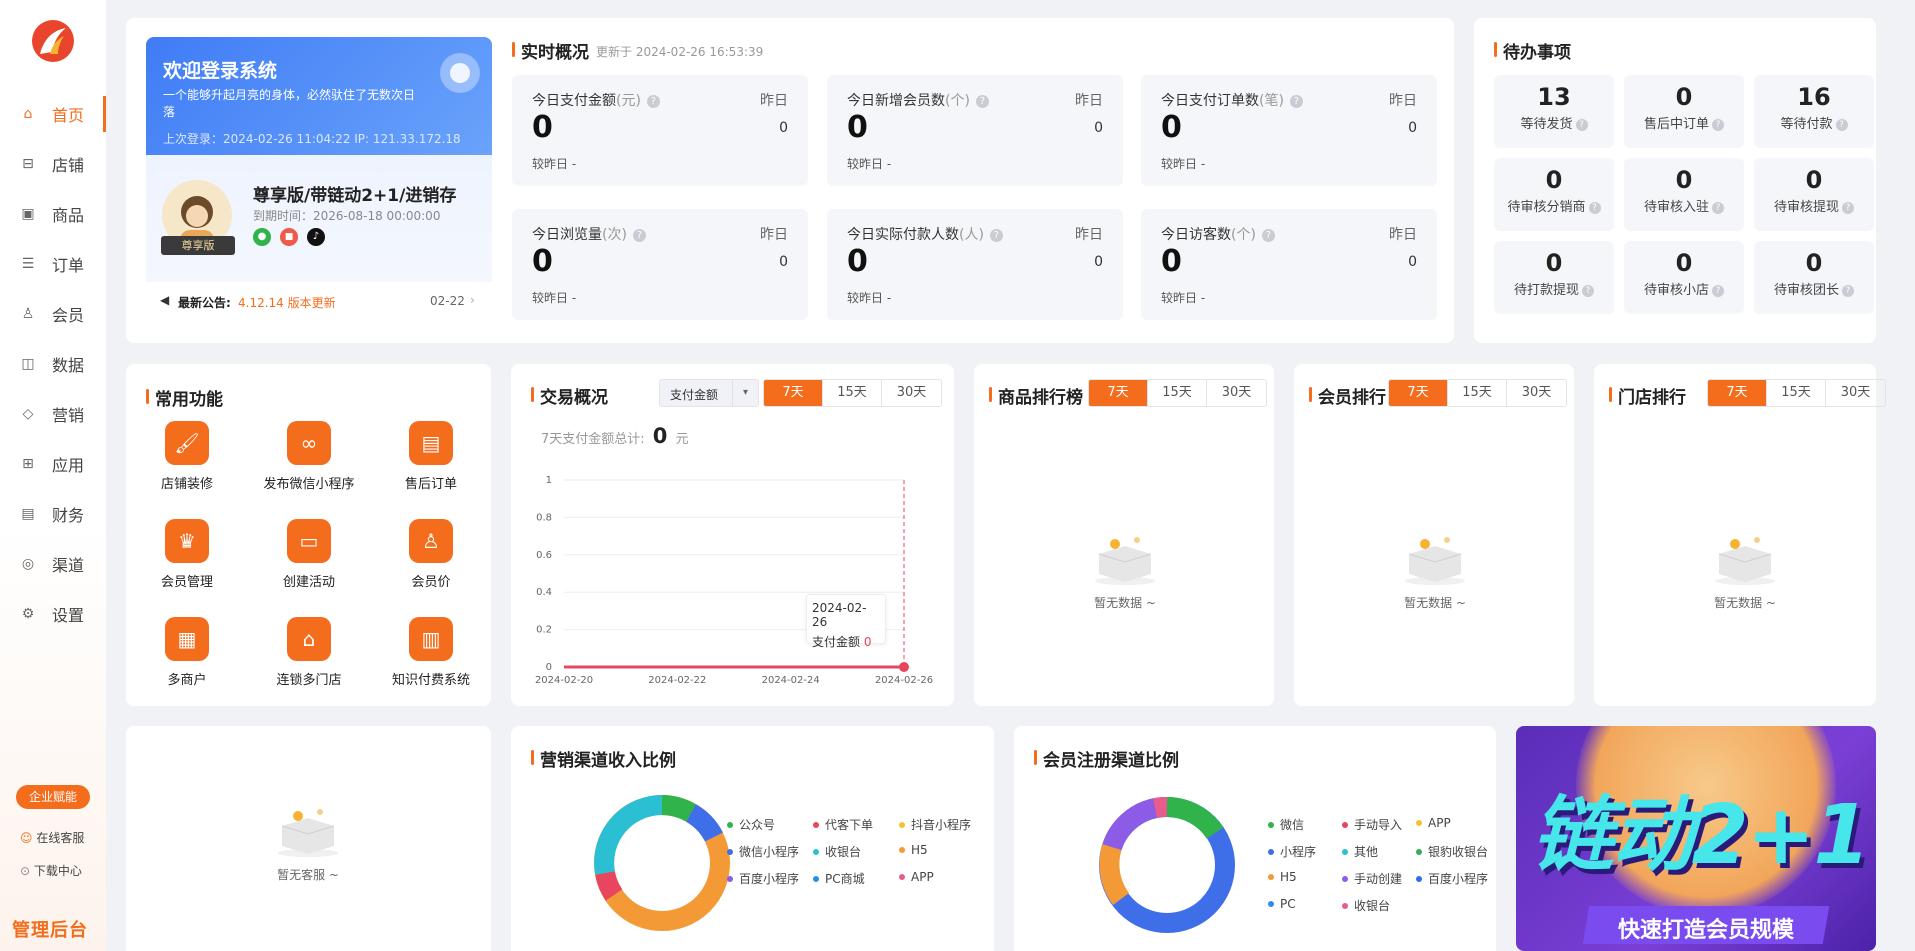 The width and height of the screenshot is (1915, 951). What do you see at coordinates (679, 808) in the screenshot?
I see `donut-slice` at bounding box center [679, 808].